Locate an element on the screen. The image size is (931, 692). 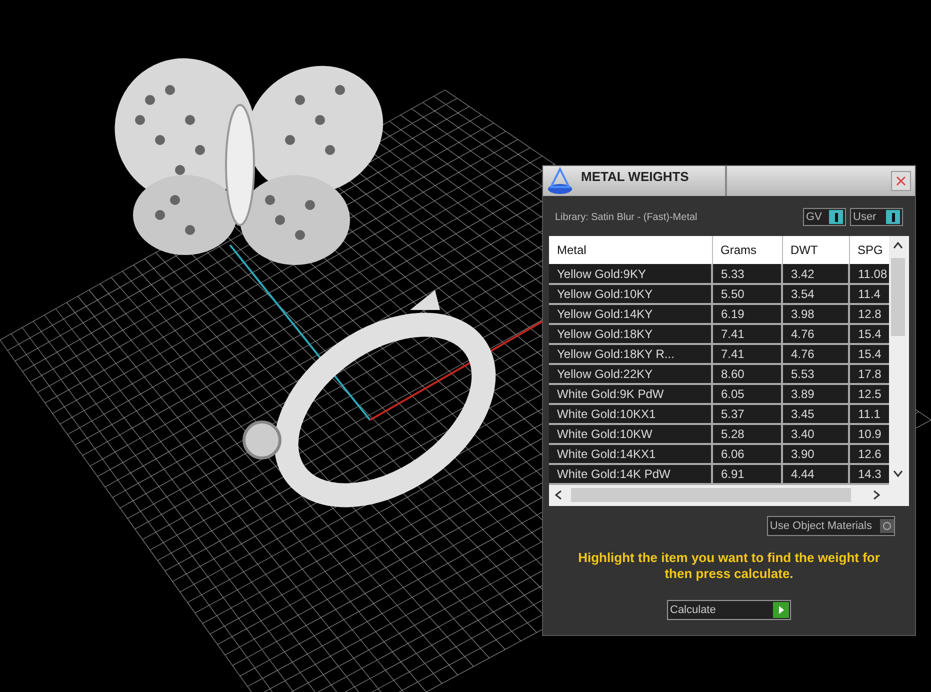
close-icon is located at coordinates (901, 181).